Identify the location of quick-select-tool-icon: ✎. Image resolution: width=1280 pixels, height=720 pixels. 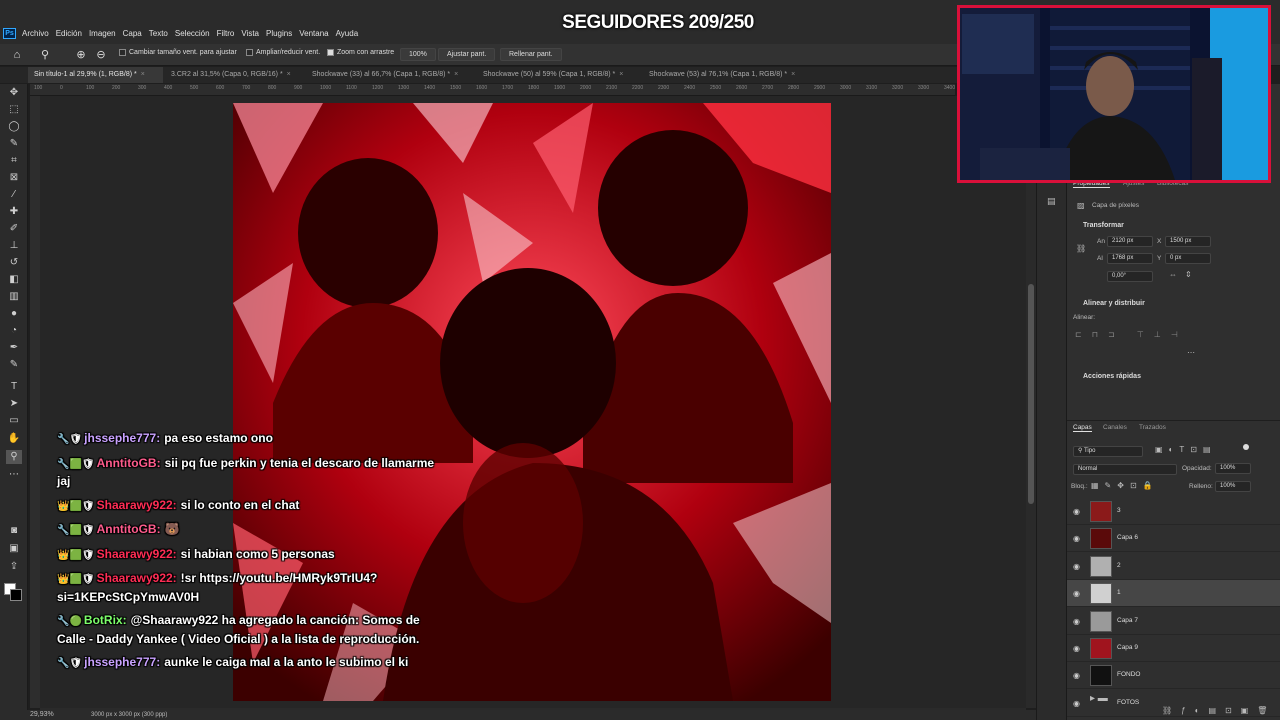
(14, 144).